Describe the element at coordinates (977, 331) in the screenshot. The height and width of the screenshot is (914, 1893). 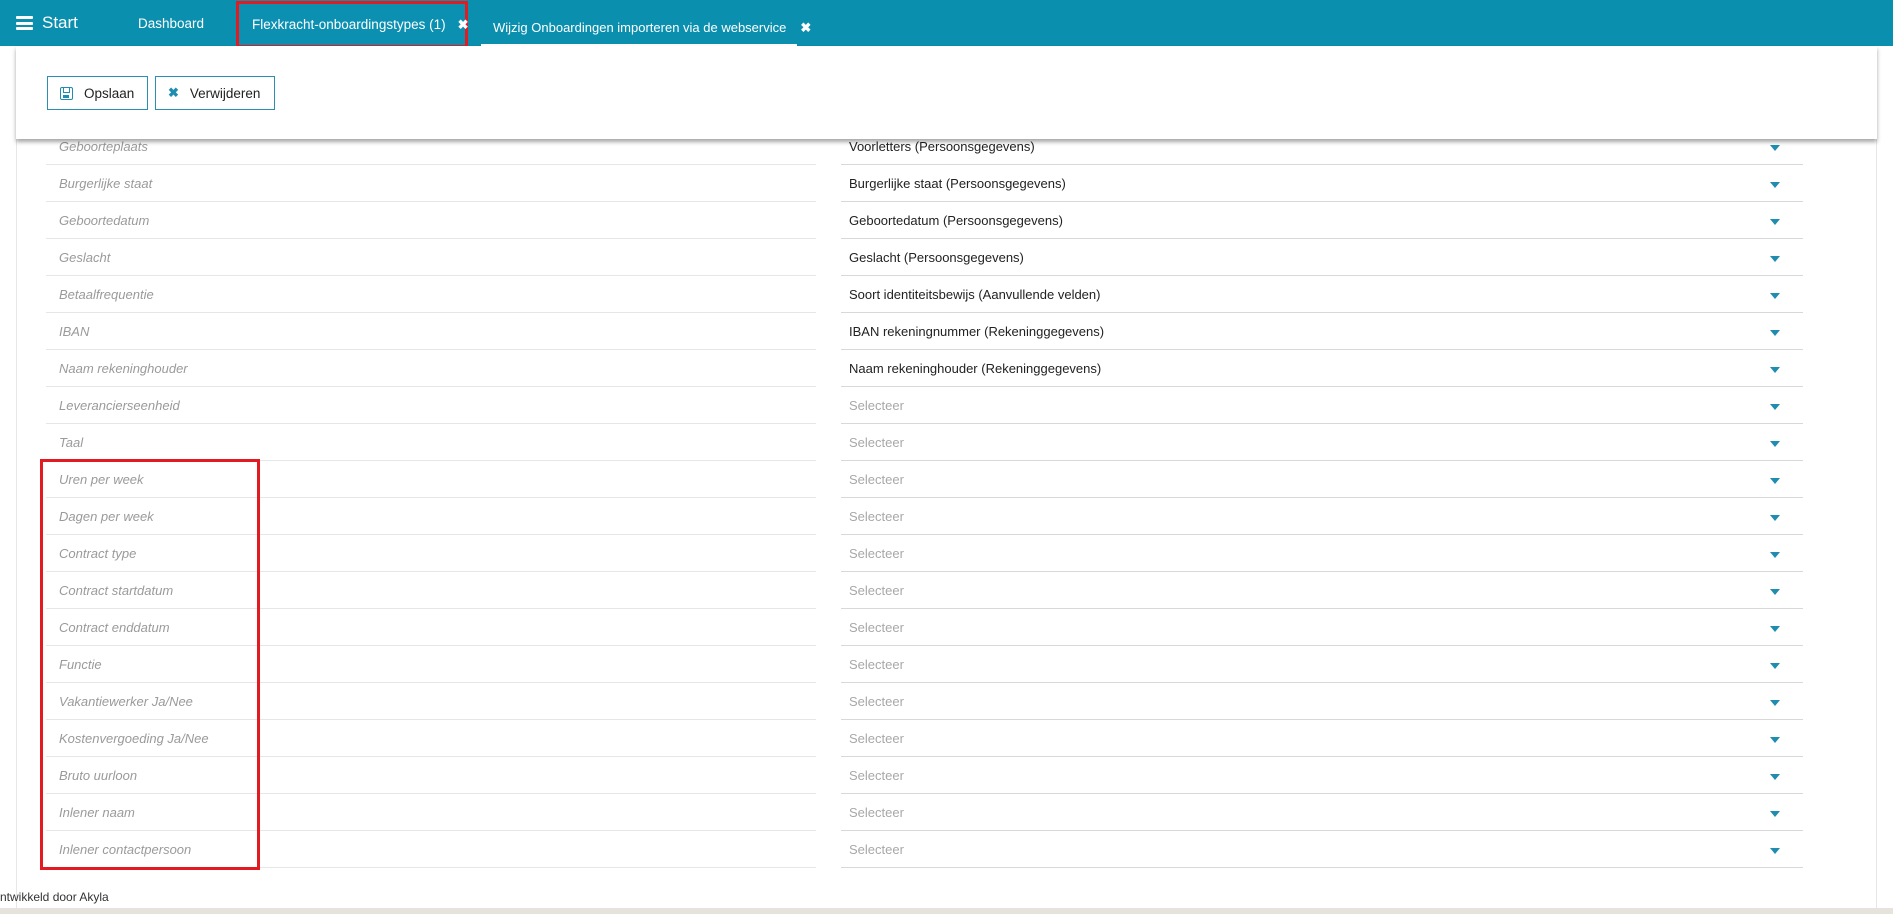
I see `select-value: IBAN rekeningnummer (Rekeninggegevens)` at that location.